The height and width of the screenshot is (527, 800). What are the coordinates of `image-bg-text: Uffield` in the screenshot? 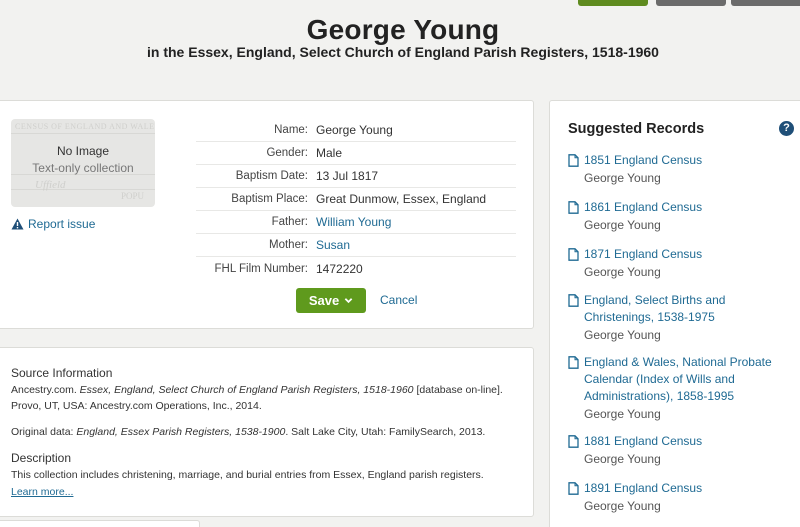 It's located at (50, 185).